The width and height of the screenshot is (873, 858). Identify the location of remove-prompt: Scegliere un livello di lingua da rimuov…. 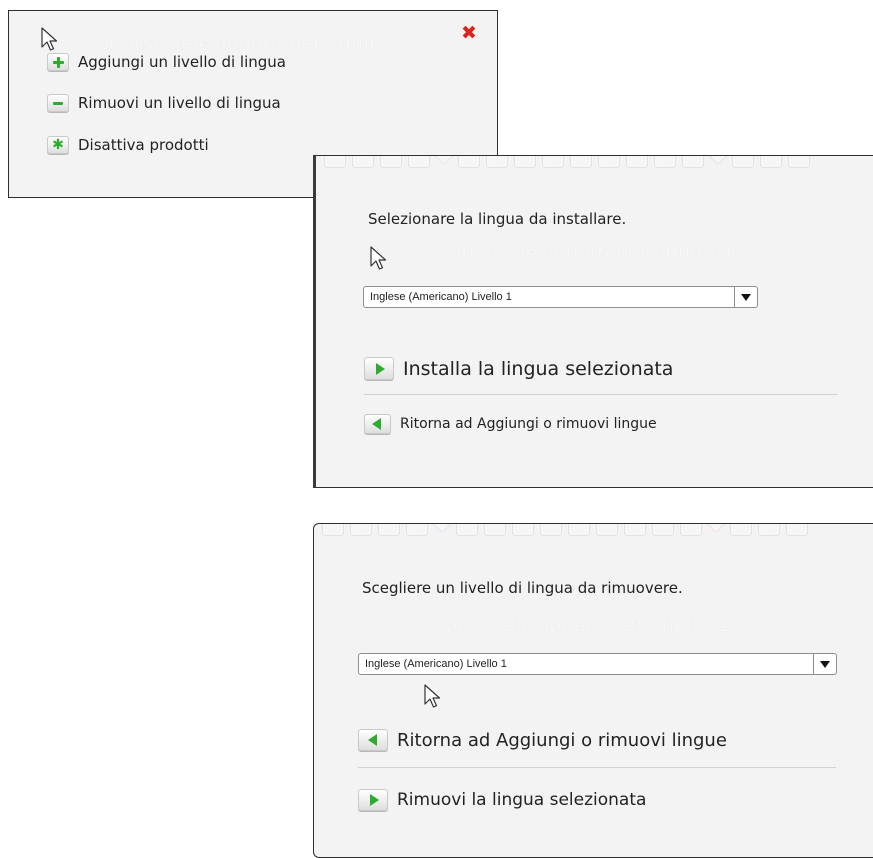
(522, 588).